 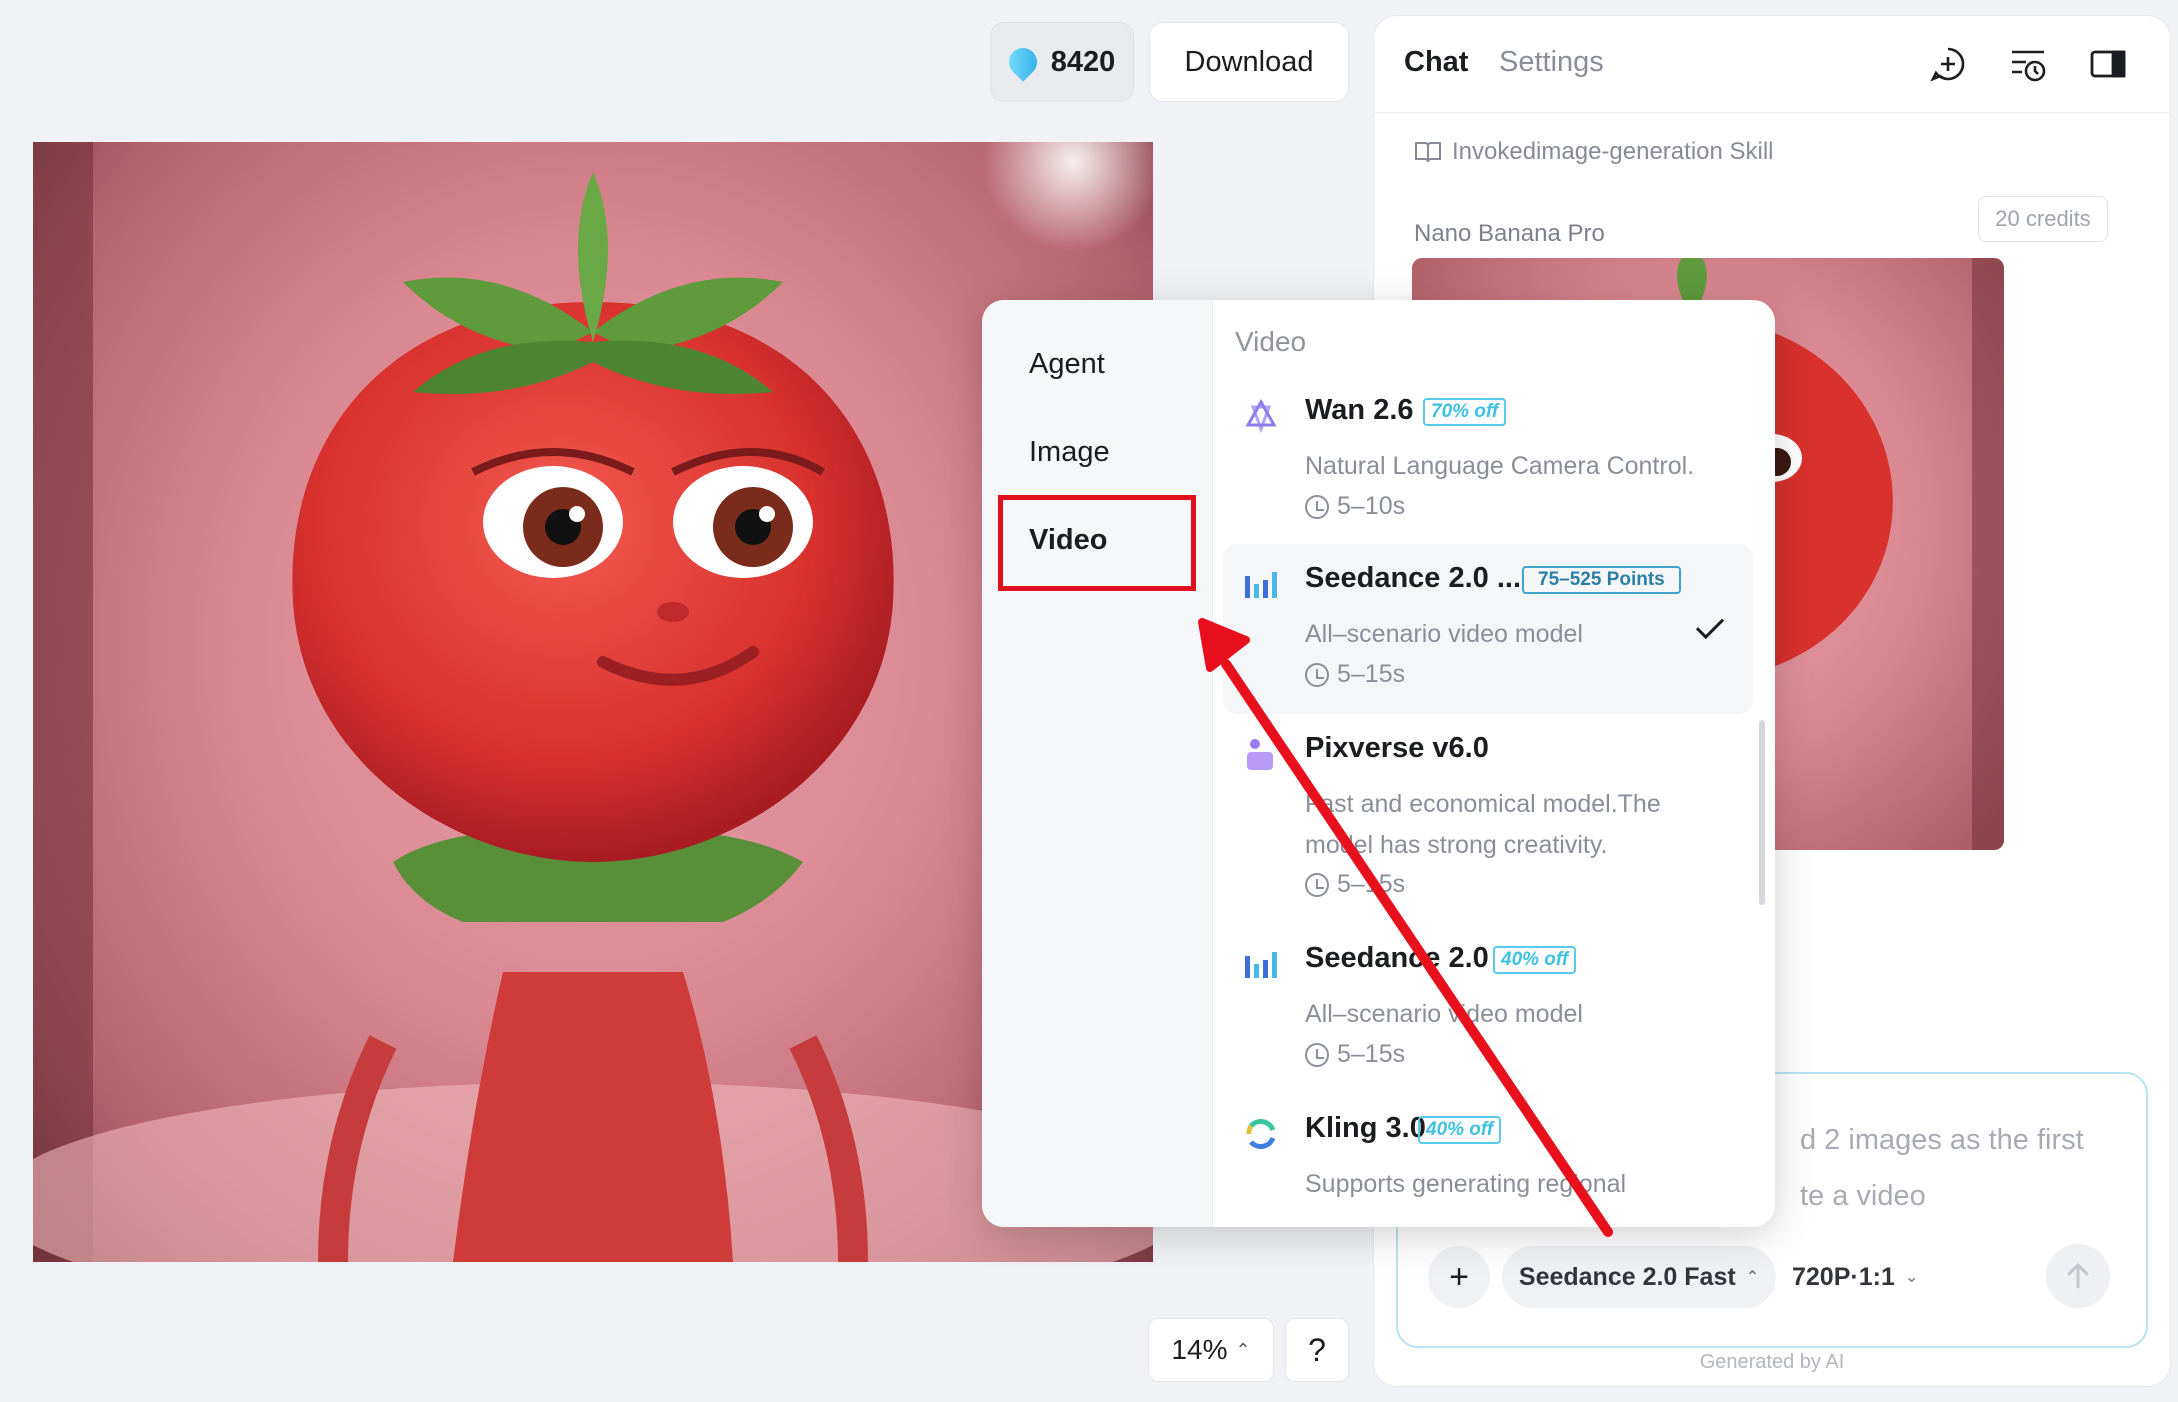 What do you see at coordinates (1551, 62) in the screenshot?
I see `tab-settings: Settings` at bounding box center [1551, 62].